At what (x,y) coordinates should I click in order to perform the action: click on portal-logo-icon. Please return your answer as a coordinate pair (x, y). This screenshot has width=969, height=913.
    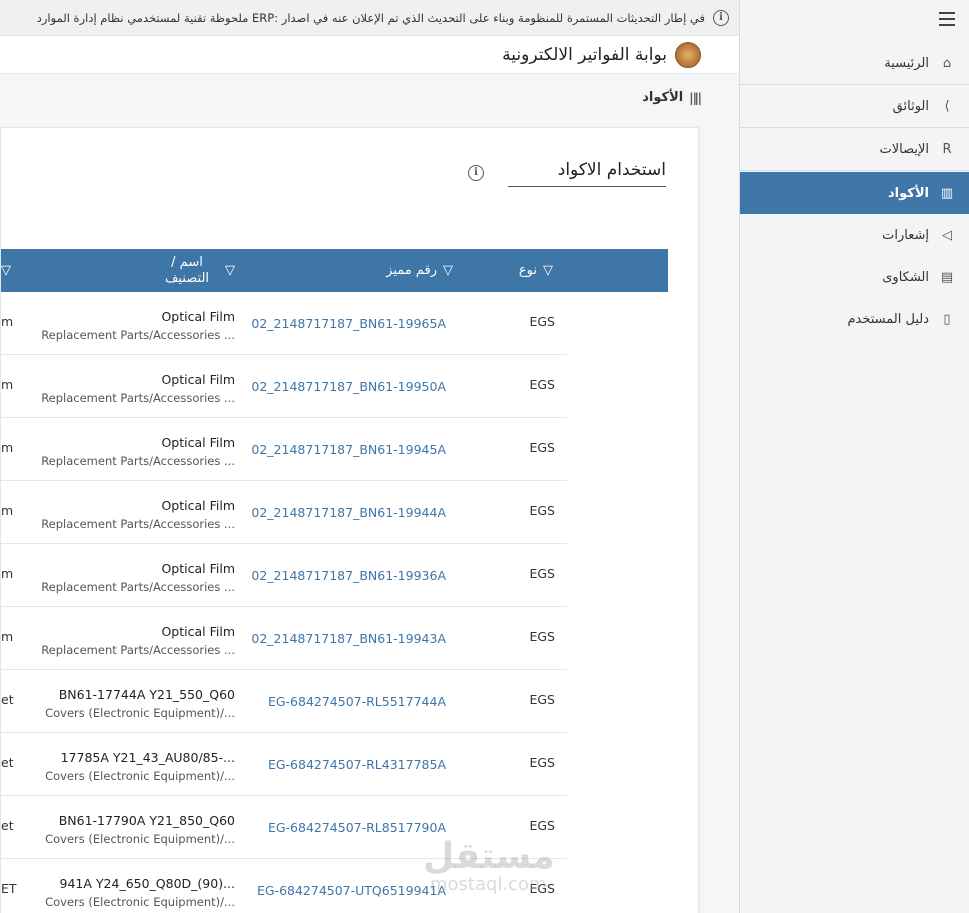
    Looking at the image, I should click on (688, 54).